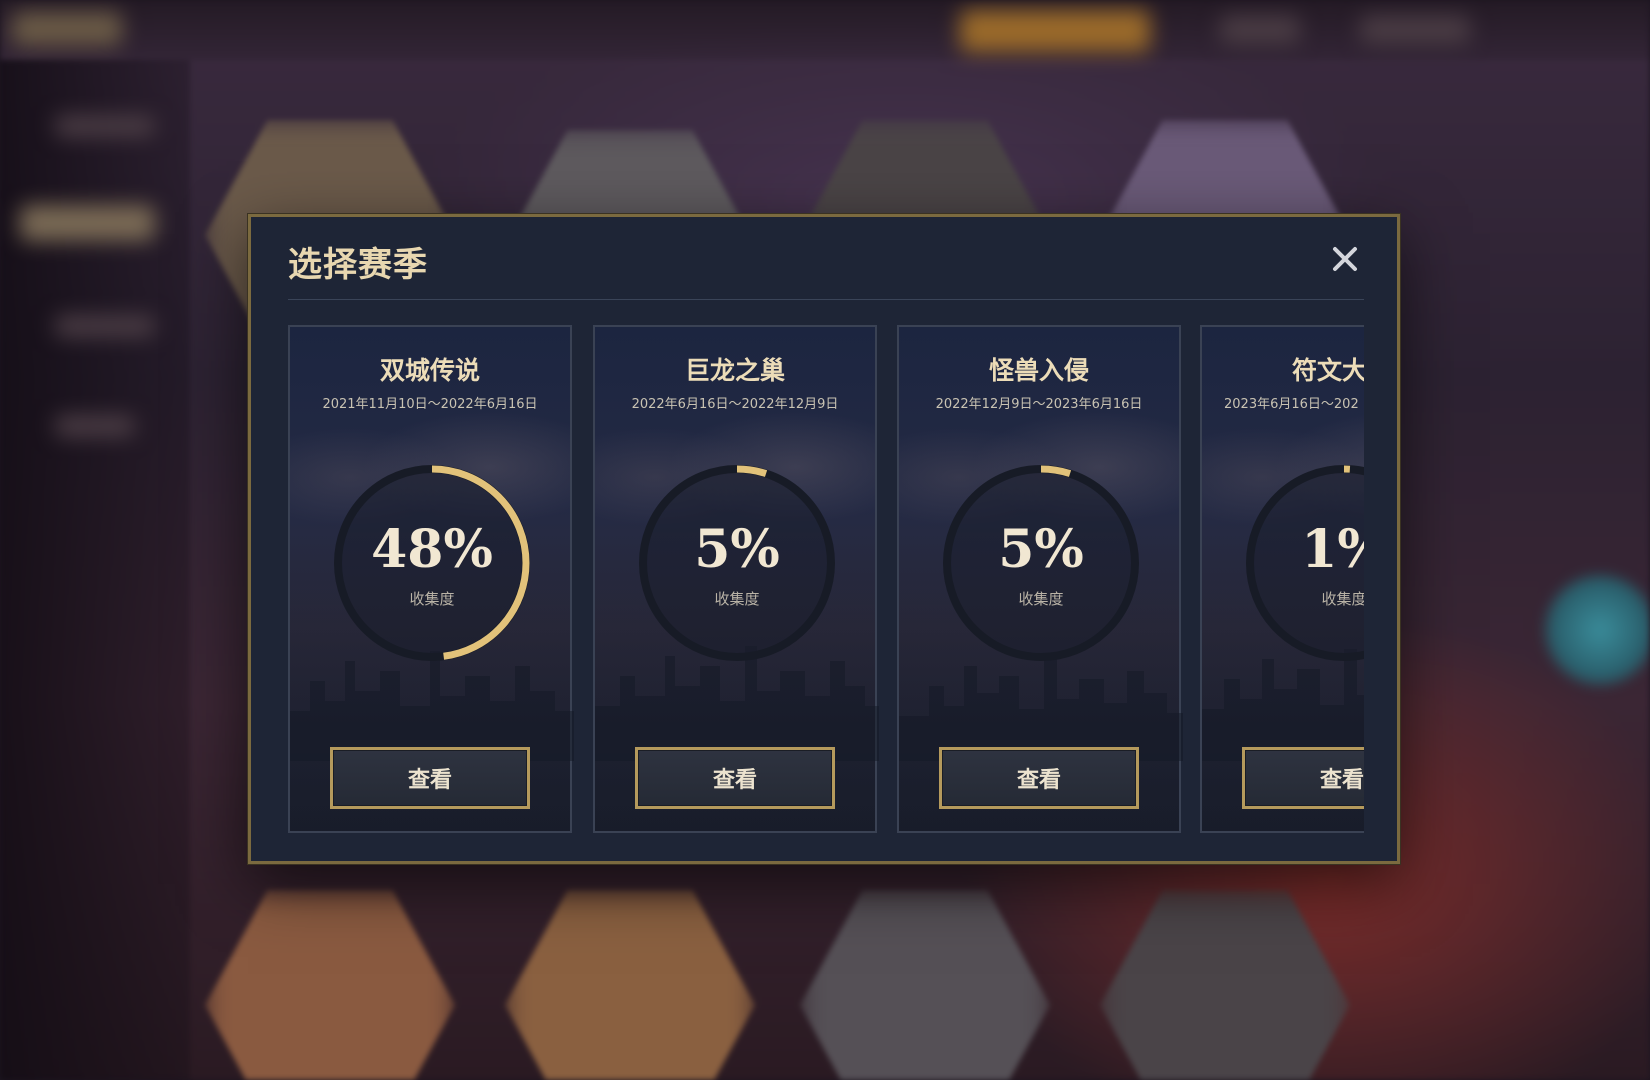  Describe the element at coordinates (1055, 31) in the screenshot. I see `background-nav-button` at that location.